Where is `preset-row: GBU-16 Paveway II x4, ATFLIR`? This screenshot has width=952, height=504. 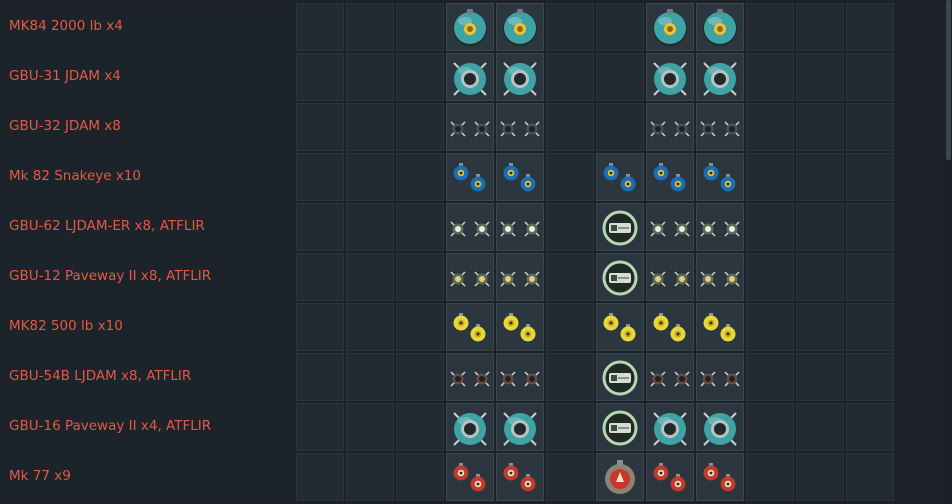 preset-row: GBU-16 Paveway II x4, ATFLIR is located at coordinates (472, 427).